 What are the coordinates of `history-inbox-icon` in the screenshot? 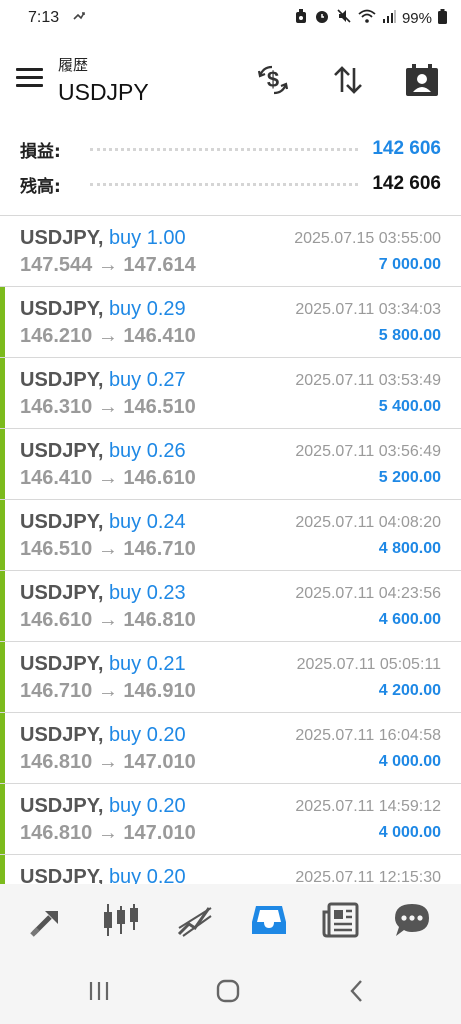 It's located at (269, 920).